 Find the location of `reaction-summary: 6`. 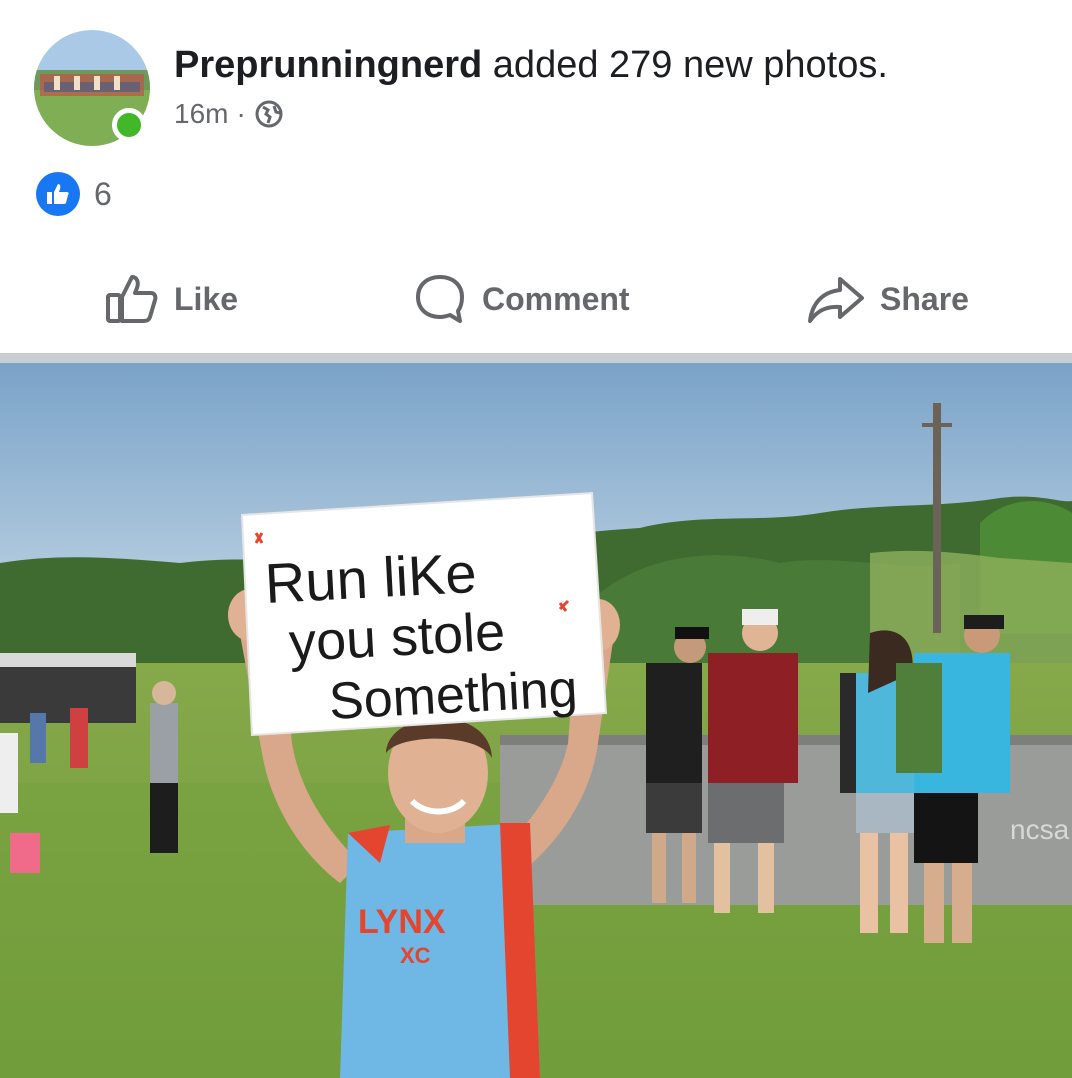

reaction-summary: 6 is located at coordinates (74, 194).